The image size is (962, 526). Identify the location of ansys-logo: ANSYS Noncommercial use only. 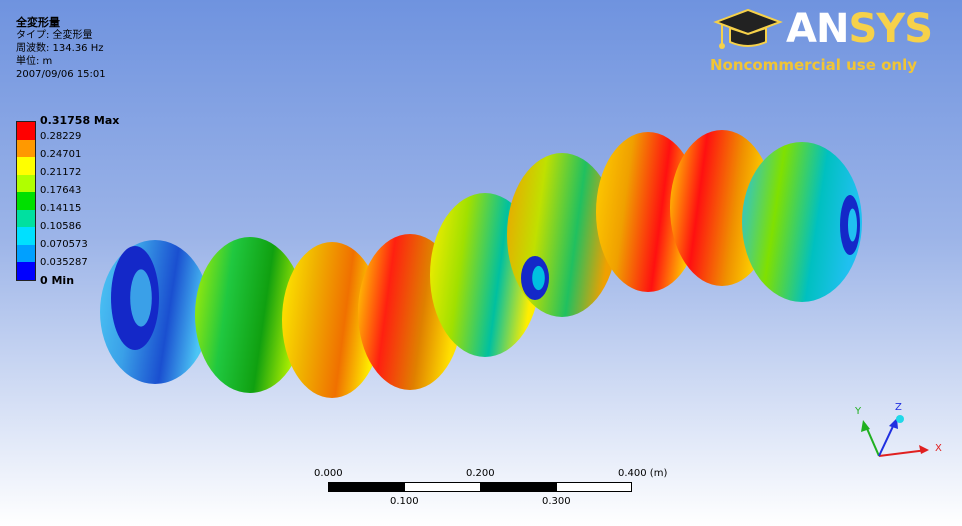
(826, 42).